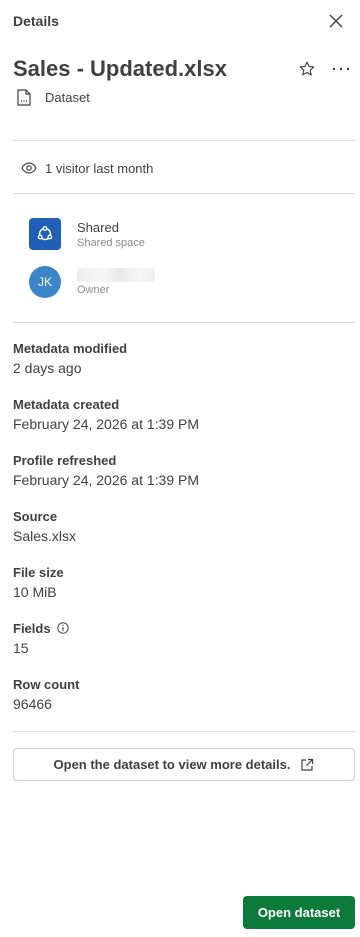  Describe the element at coordinates (324, 69) in the screenshot. I see `title-actions` at that location.